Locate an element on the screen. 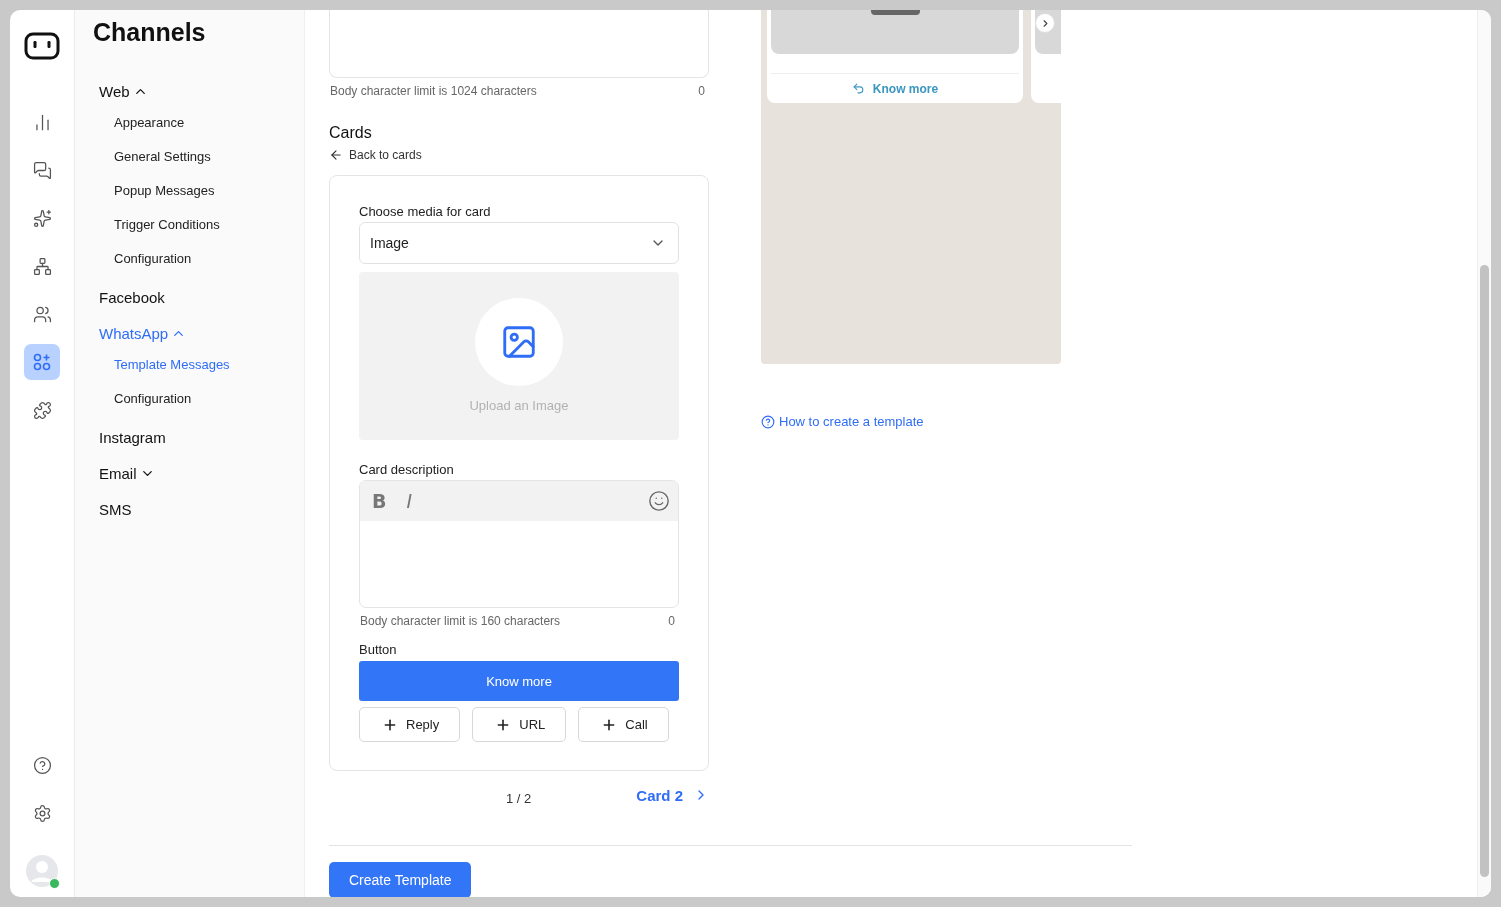 The image size is (1501, 907). scrollbar-thumb is located at coordinates (1484, 571).